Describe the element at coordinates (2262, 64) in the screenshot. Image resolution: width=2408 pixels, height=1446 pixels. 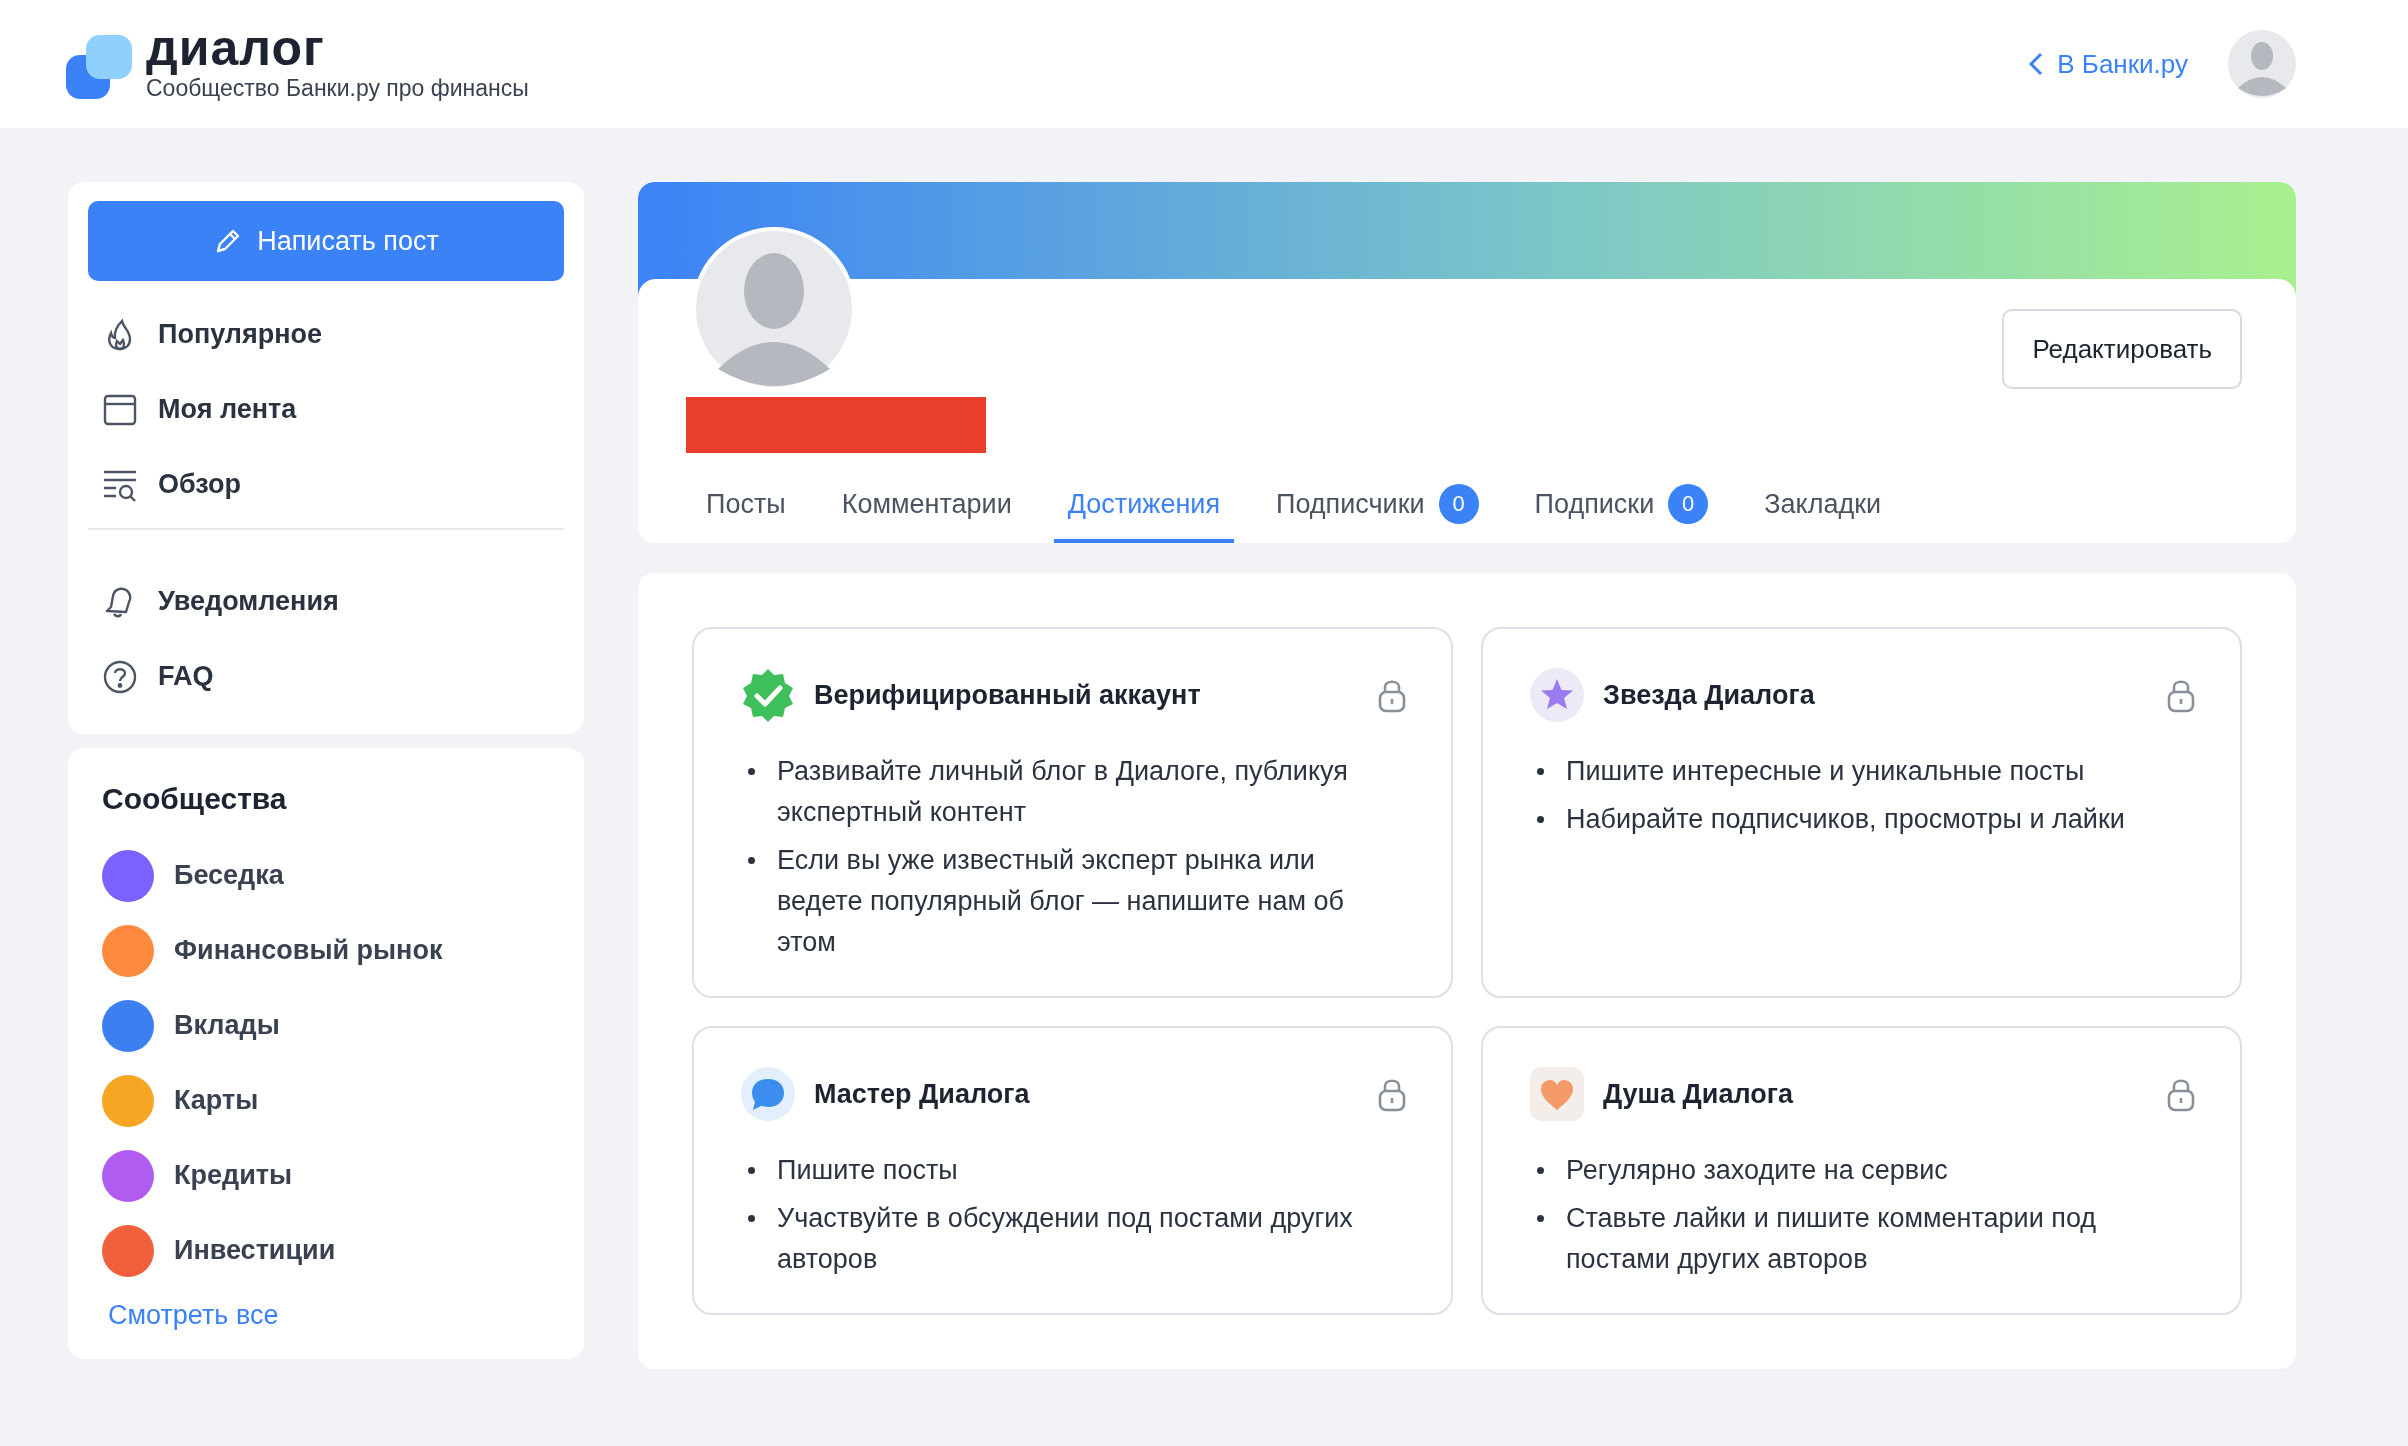
I see `avatar-icon` at that location.